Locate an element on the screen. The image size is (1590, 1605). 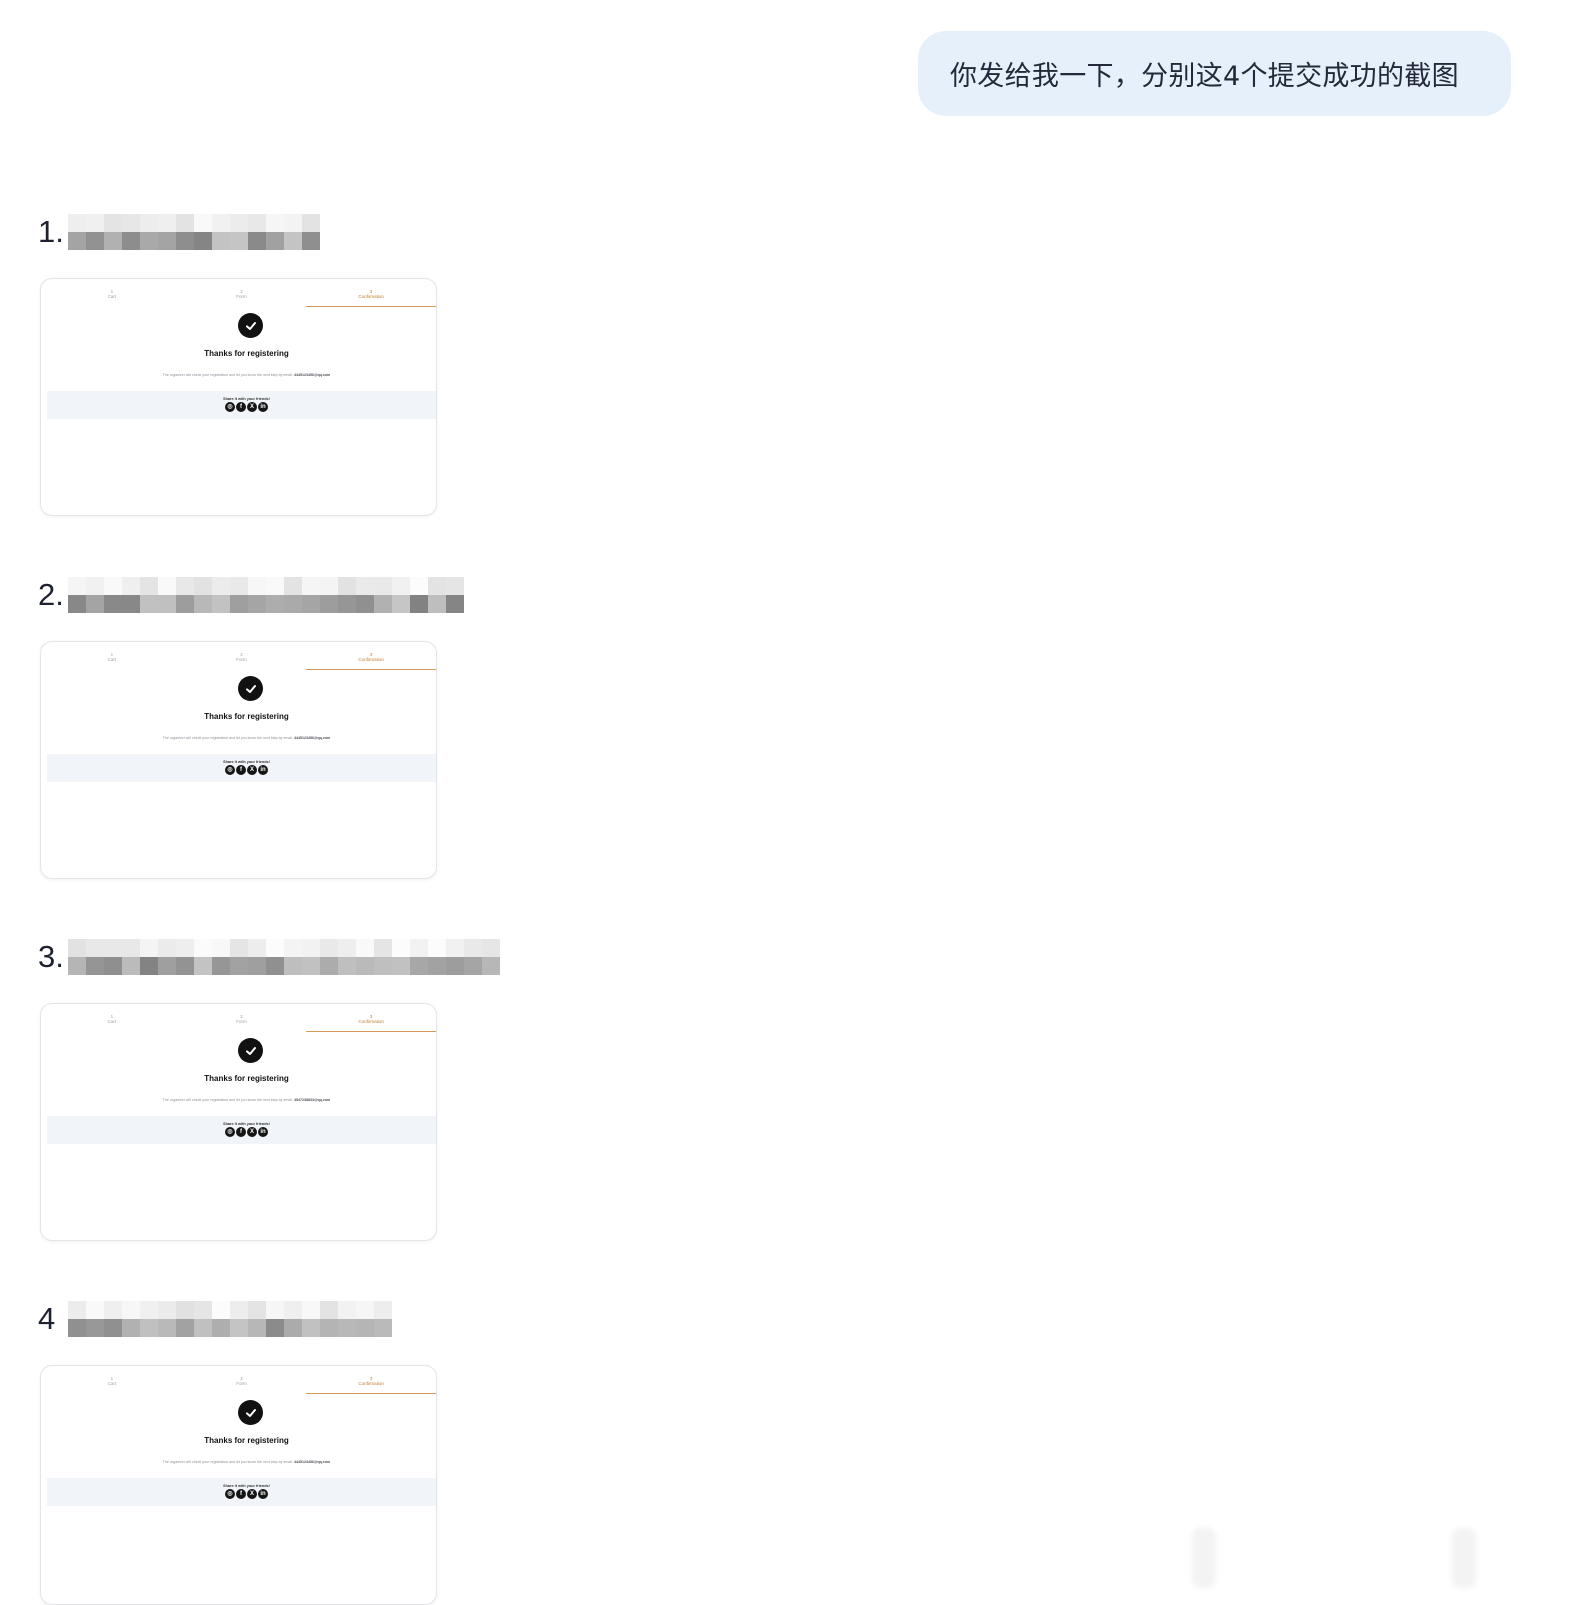
item-heading-3: 3. is located at coordinates (269, 957).